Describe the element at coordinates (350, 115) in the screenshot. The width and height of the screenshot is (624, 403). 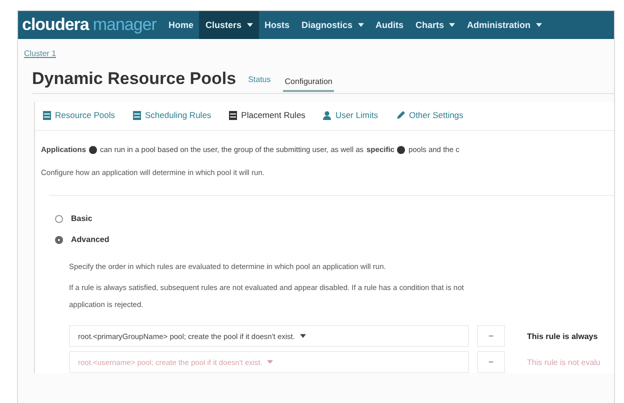
I see `sub-tab: User Limits` at that location.